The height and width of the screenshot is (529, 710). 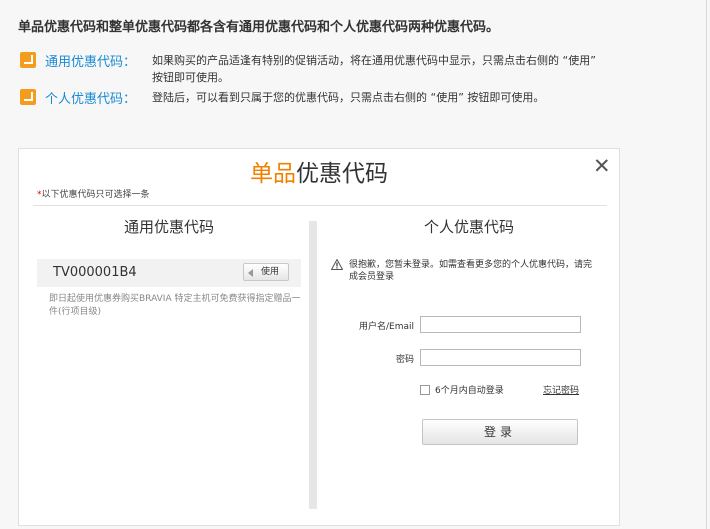 I want to click on selection-note: *以下优惠代码只可选择一条, so click(x=93, y=193).